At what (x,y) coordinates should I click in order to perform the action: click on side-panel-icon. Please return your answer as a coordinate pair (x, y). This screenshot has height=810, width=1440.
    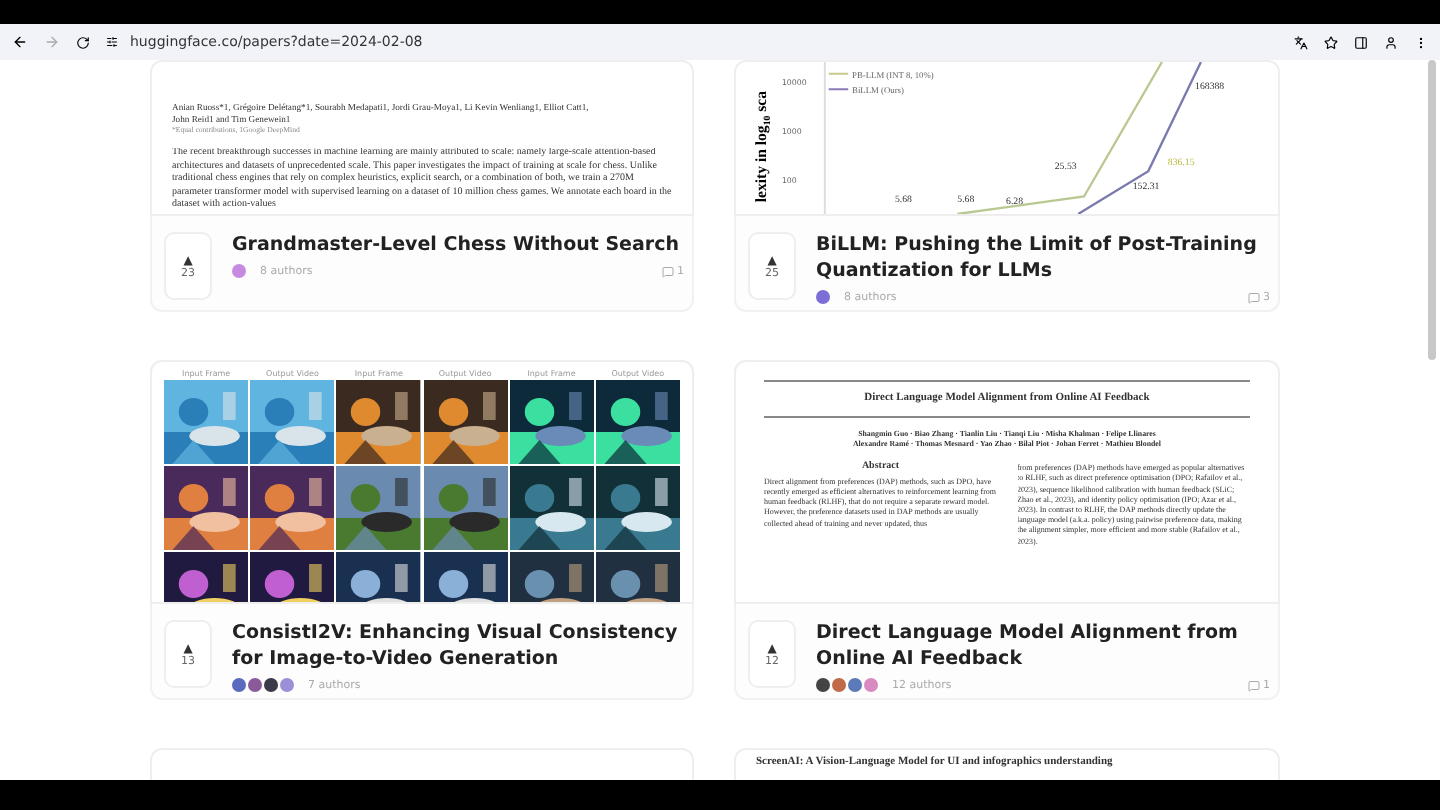
    Looking at the image, I should click on (1361, 42).